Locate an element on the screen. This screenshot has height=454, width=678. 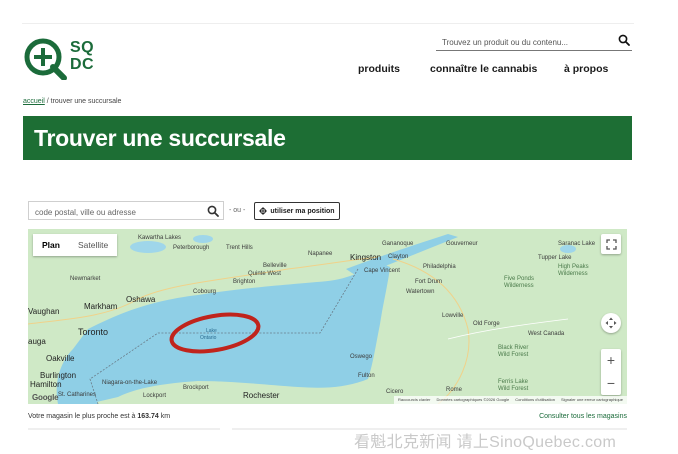
map-label-mississauga: auga is located at coordinates (37, 341).